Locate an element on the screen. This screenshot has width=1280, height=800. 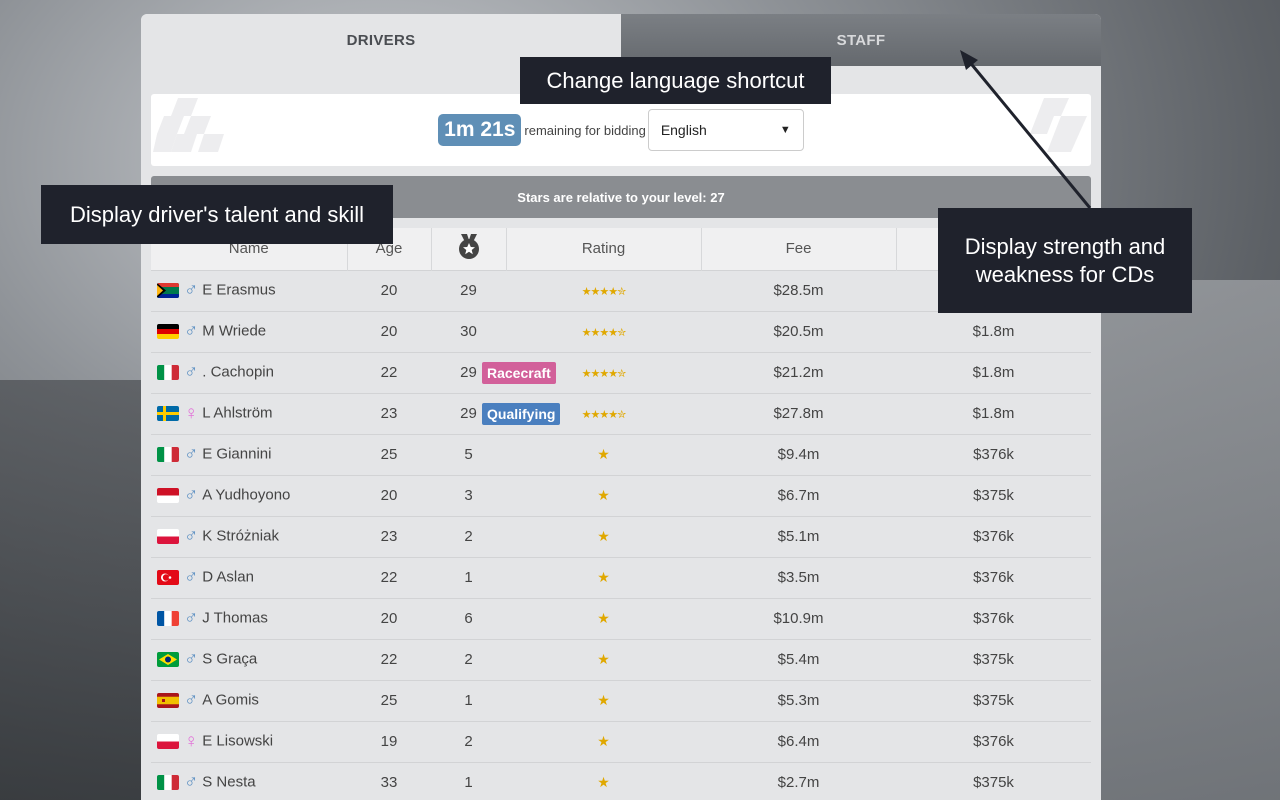
driver-fee: $6.7m is located at coordinates (798, 495).